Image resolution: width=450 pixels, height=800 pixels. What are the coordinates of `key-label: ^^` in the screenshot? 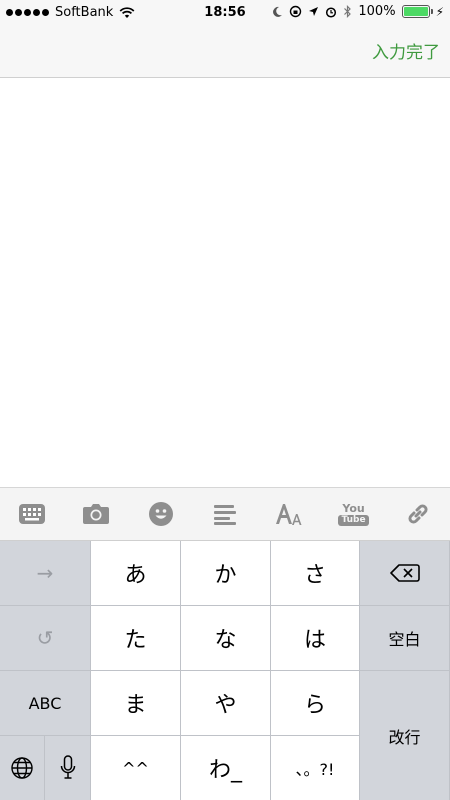 It's located at (135, 768).